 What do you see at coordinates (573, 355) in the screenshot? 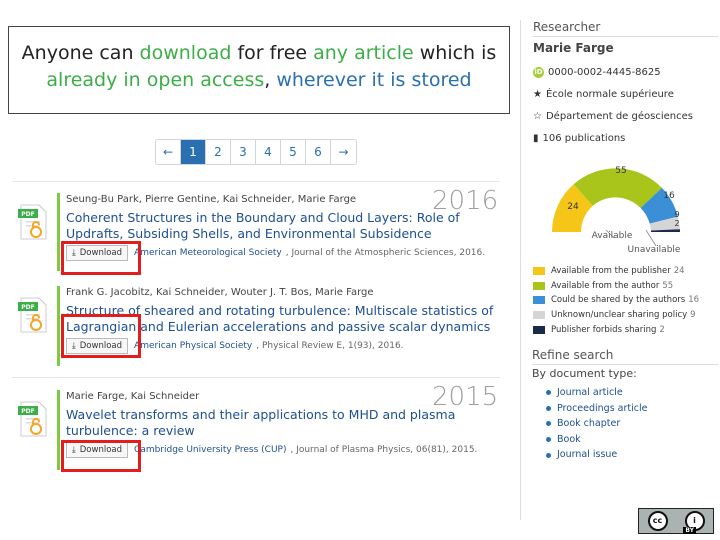
I see `refine-heading: Refine search` at bounding box center [573, 355].